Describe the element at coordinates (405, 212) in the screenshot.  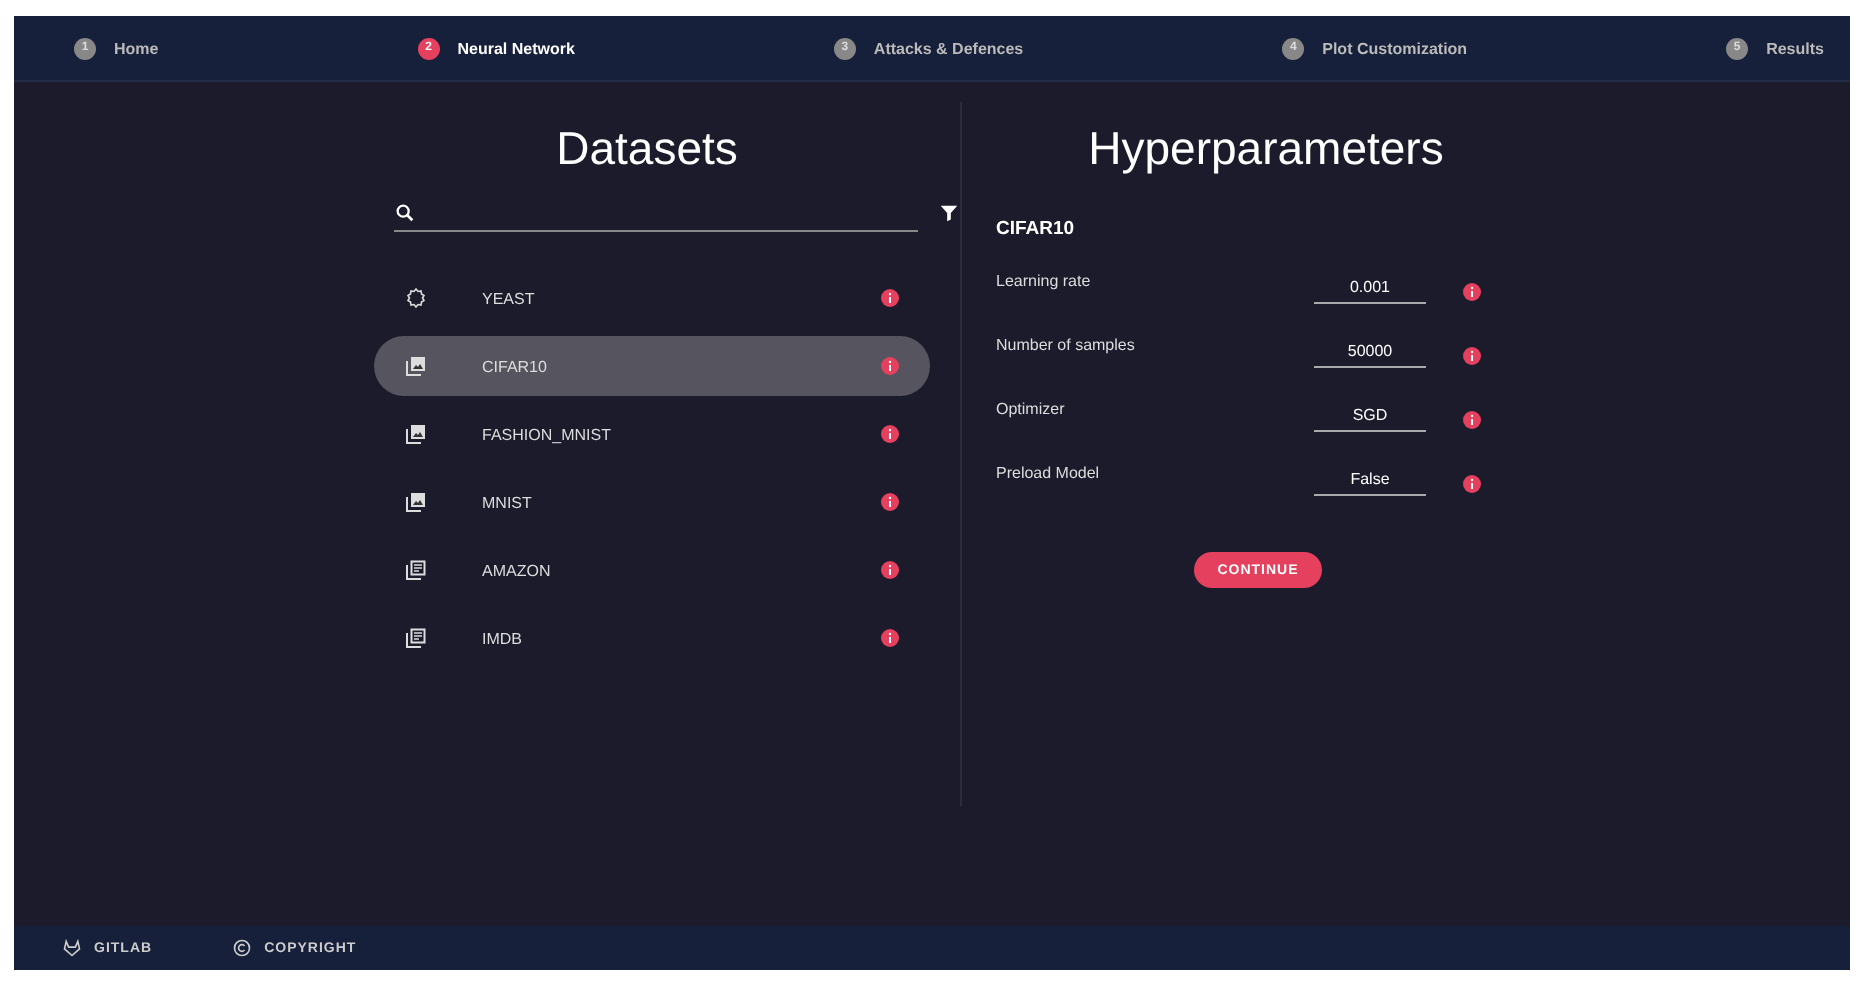
I see `search-icon` at that location.